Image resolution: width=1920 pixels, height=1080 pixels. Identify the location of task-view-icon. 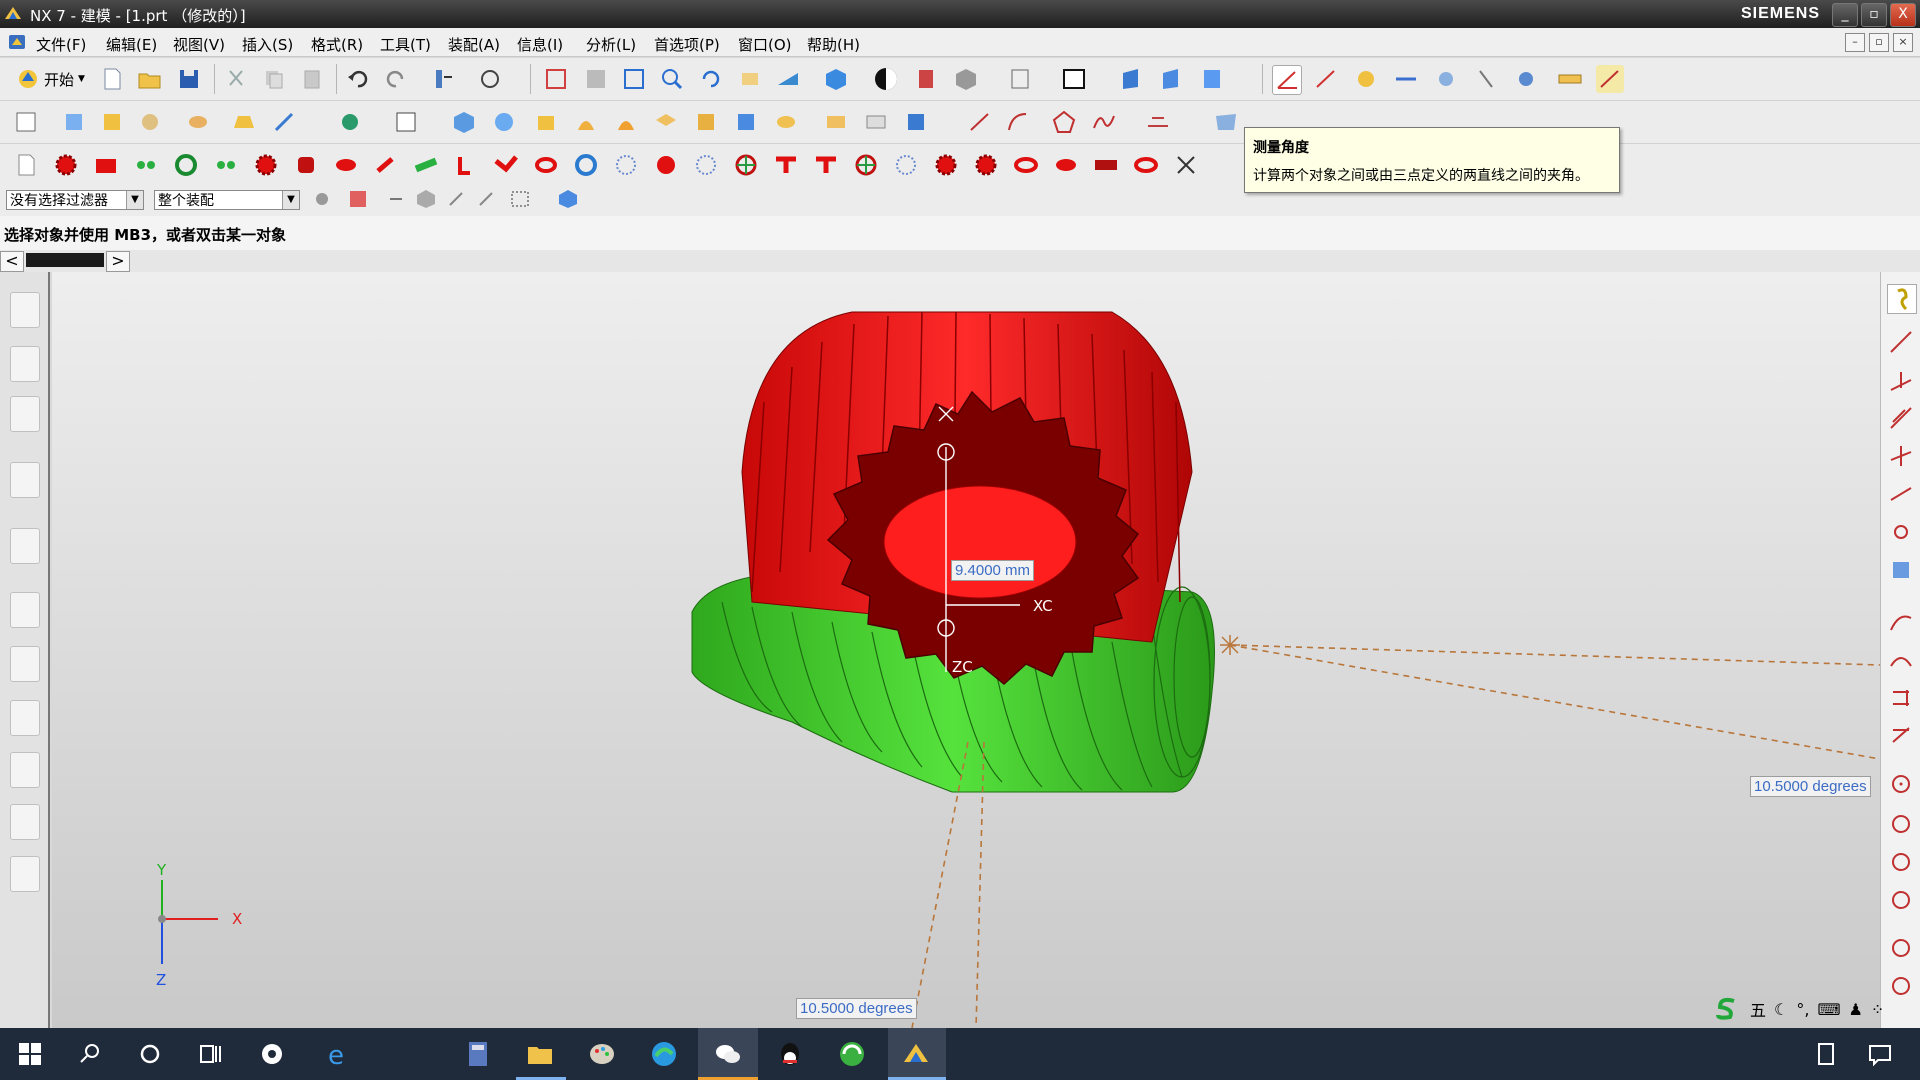
(210, 1054).